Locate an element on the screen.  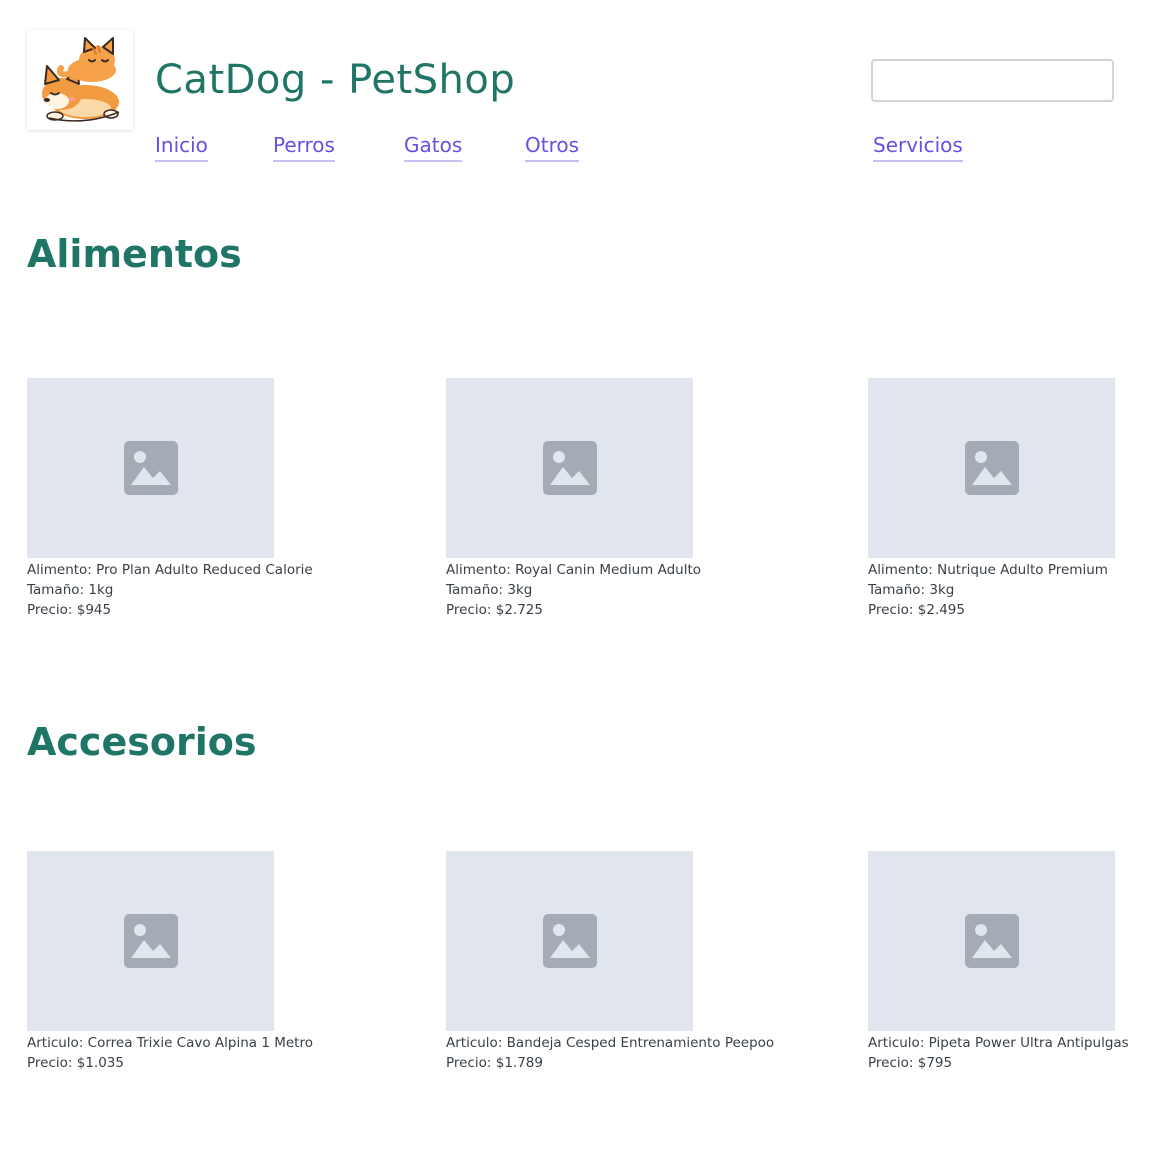
nav-link-gatos: Gatos is located at coordinates (433, 146).